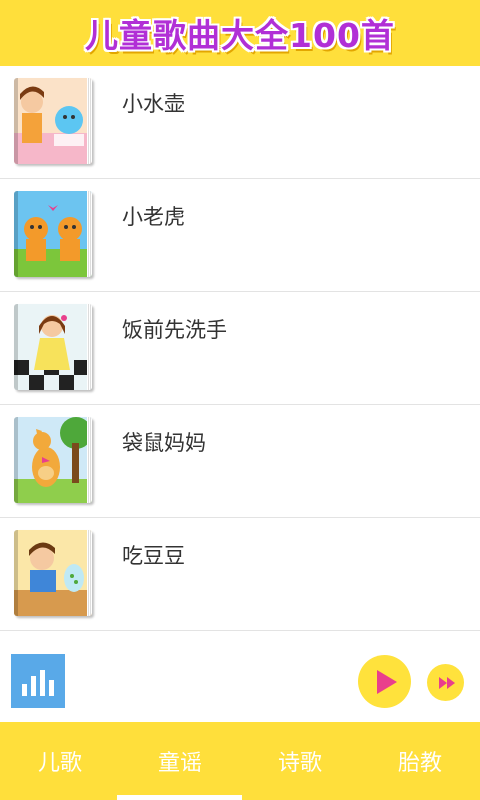 The width and height of the screenshot is (480, 800). Describe the element at coordinates (240, 461) in the screenshot. I see `song-row-kangaroo: 袋鼠妈妈` at that location.